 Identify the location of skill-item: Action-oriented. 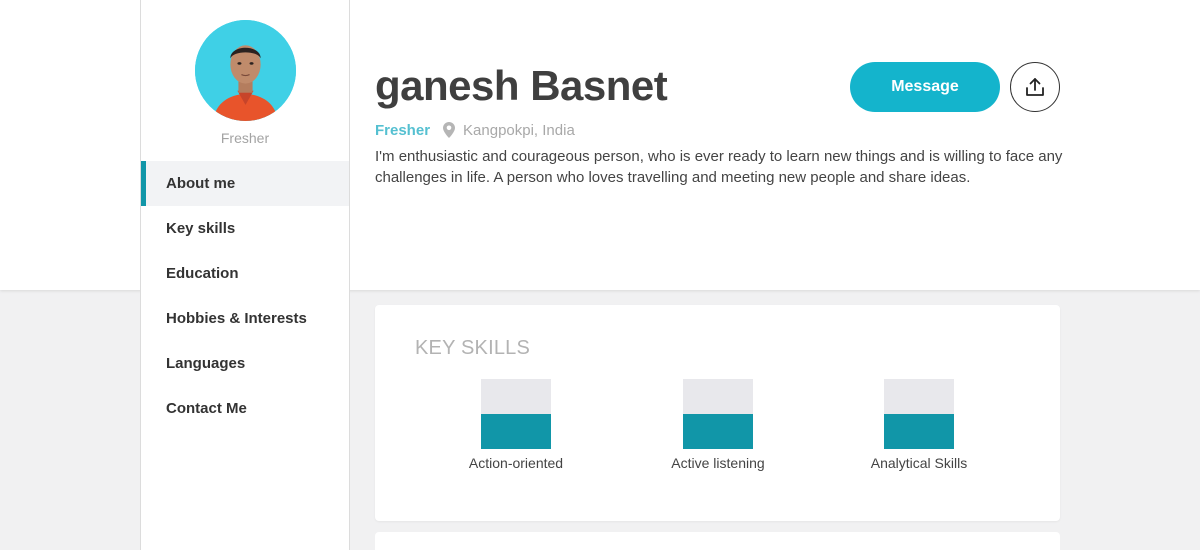
(516, 425).